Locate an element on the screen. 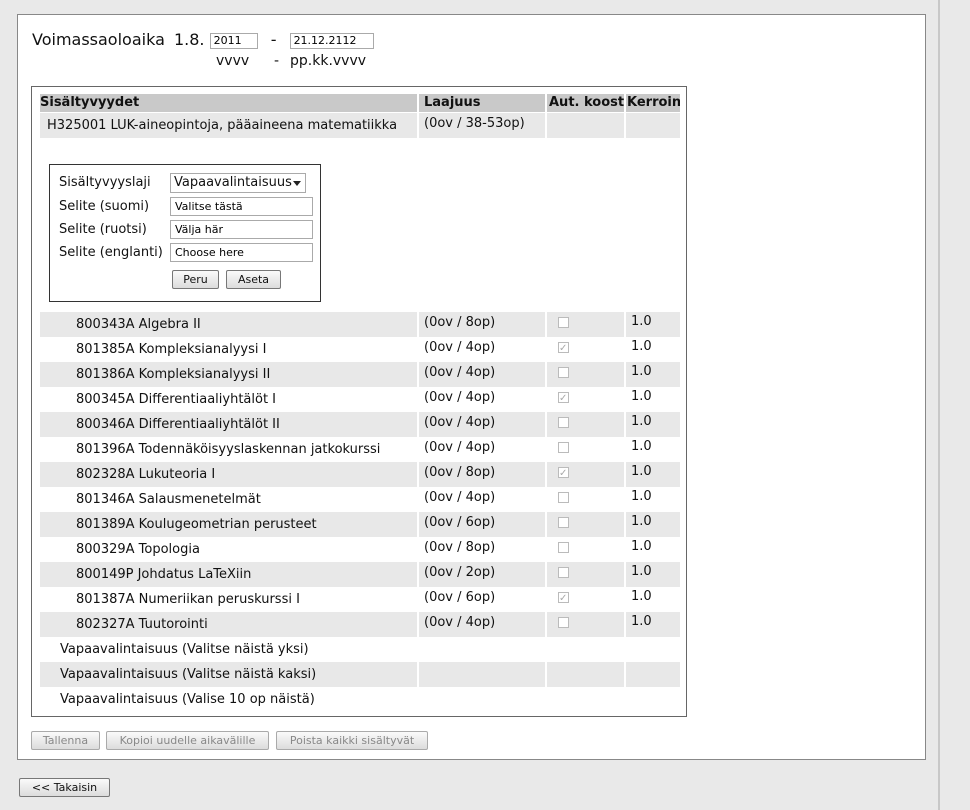 Image resolution: width=970 pixels, height=810 pixels. course-name: 800346A Differentiaaliyhtälöt II is located at coordinates (228, 424).